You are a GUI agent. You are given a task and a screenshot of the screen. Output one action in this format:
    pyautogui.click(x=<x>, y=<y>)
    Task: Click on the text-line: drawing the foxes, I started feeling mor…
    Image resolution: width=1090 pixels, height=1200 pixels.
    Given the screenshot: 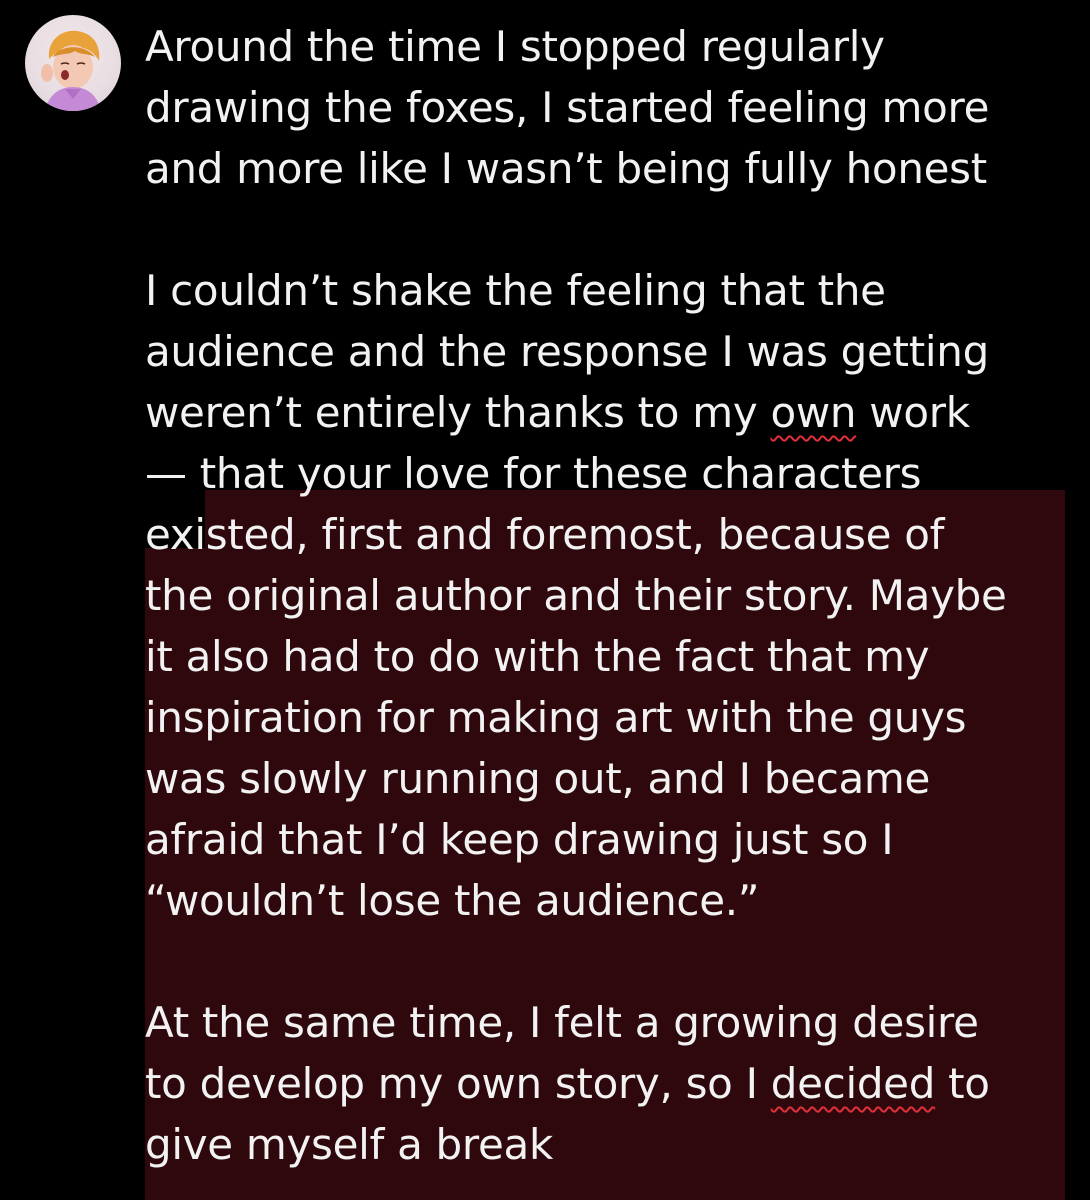 What is the action you would take?
    pyautogui.click(x=567, y=107)
    